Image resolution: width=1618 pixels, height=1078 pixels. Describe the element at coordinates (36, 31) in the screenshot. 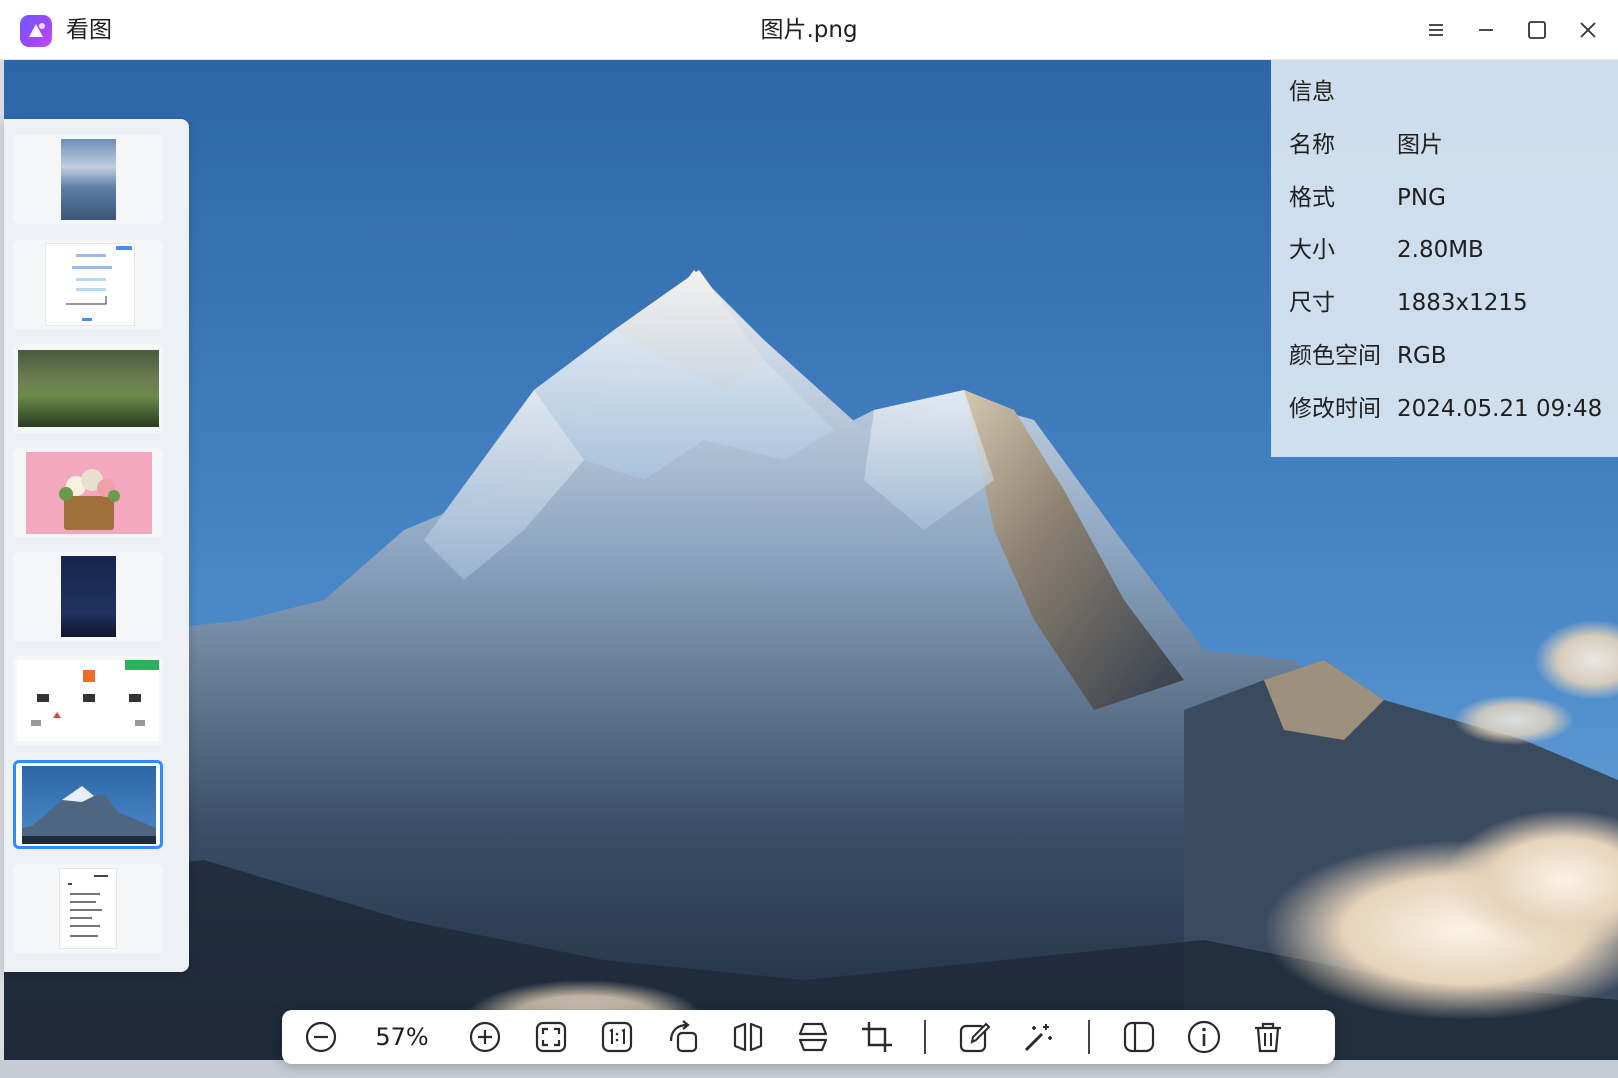

I see `image-viewer-logo-icon` at that location.